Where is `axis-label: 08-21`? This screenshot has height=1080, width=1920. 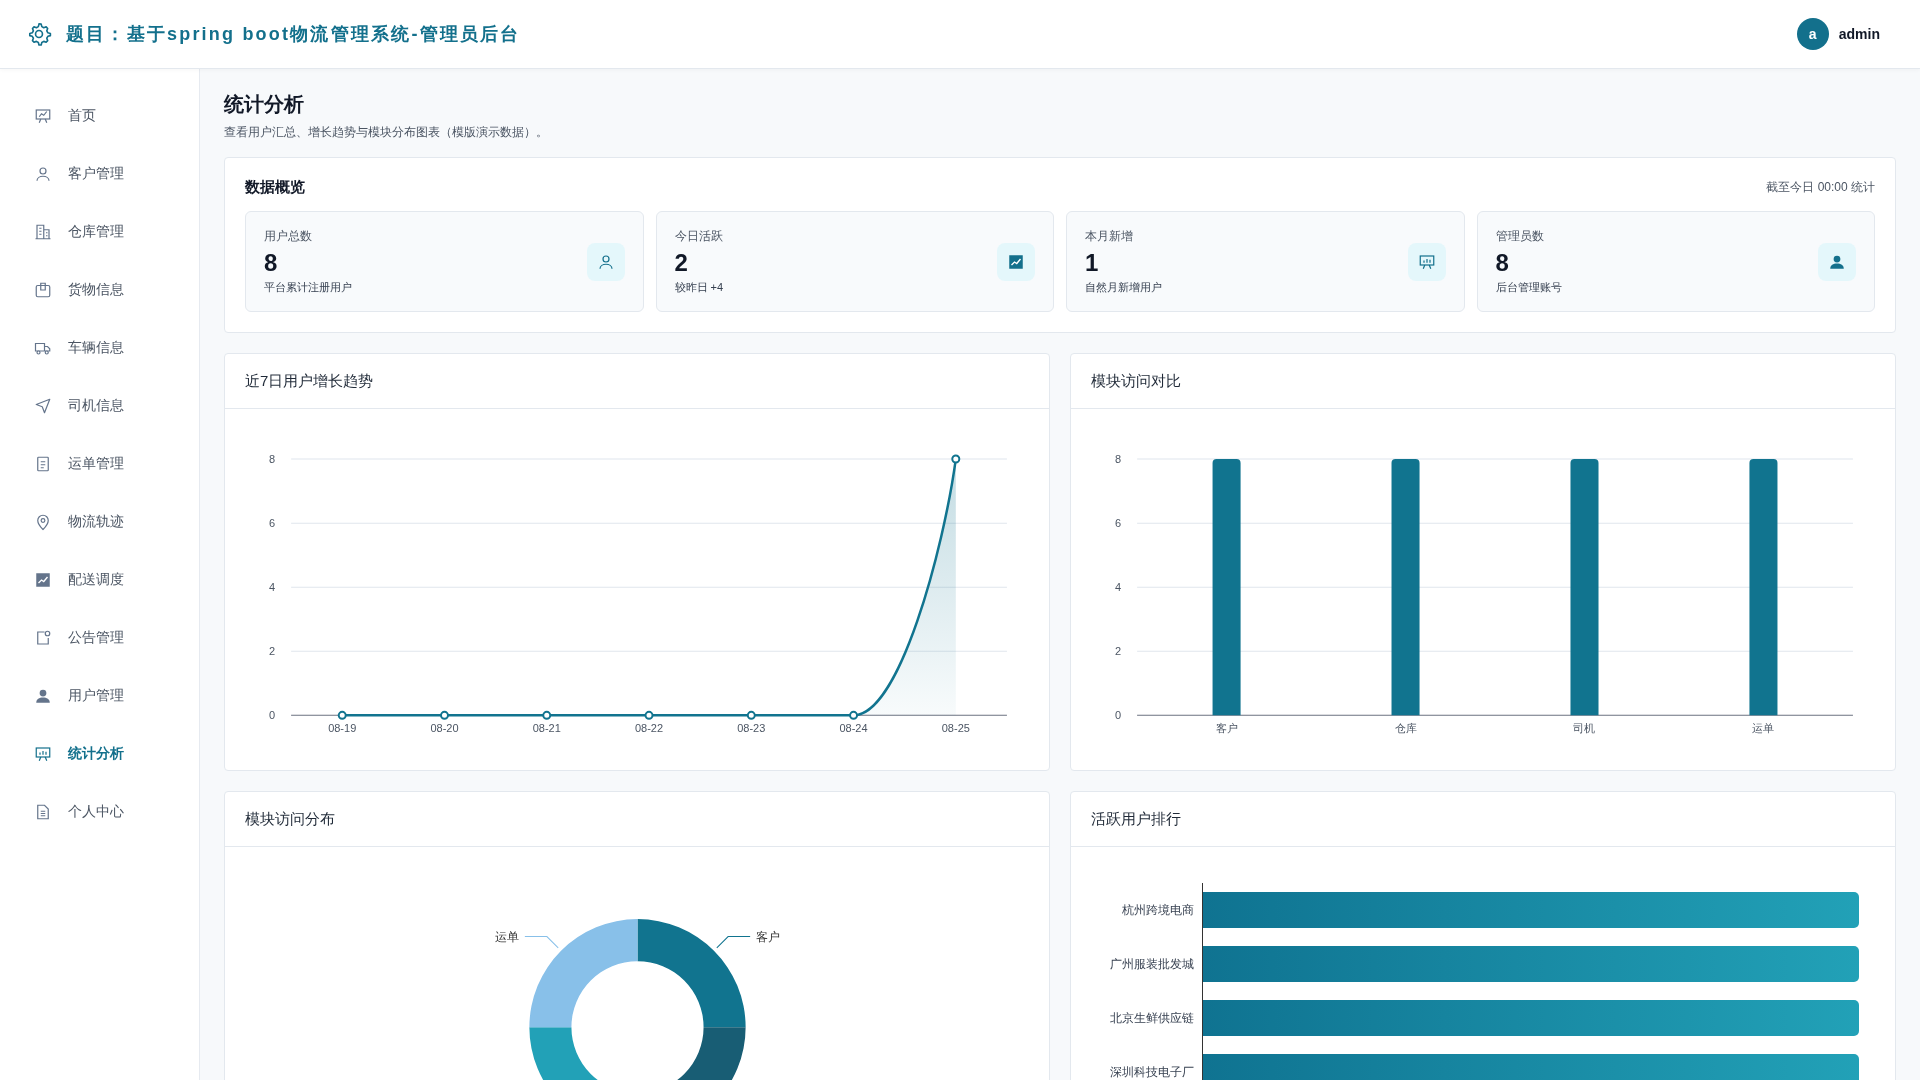 axis-label: 08-21 is located at coordinates (546, 728).